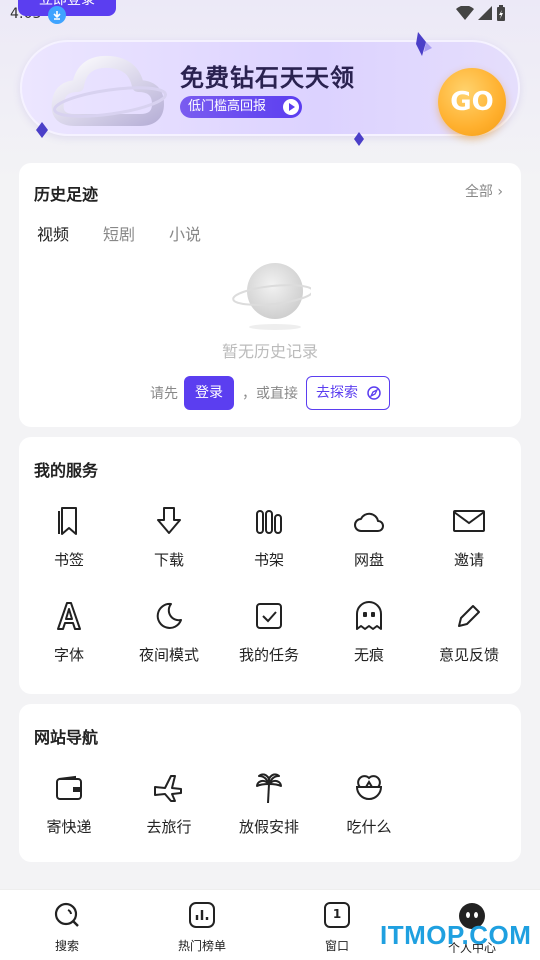 The width and height of the screenshot is (540, 960). What do you see at coordinates (369, 787) in the screenshot?
I see `bowl-icon` at bounding box center [369, 787].